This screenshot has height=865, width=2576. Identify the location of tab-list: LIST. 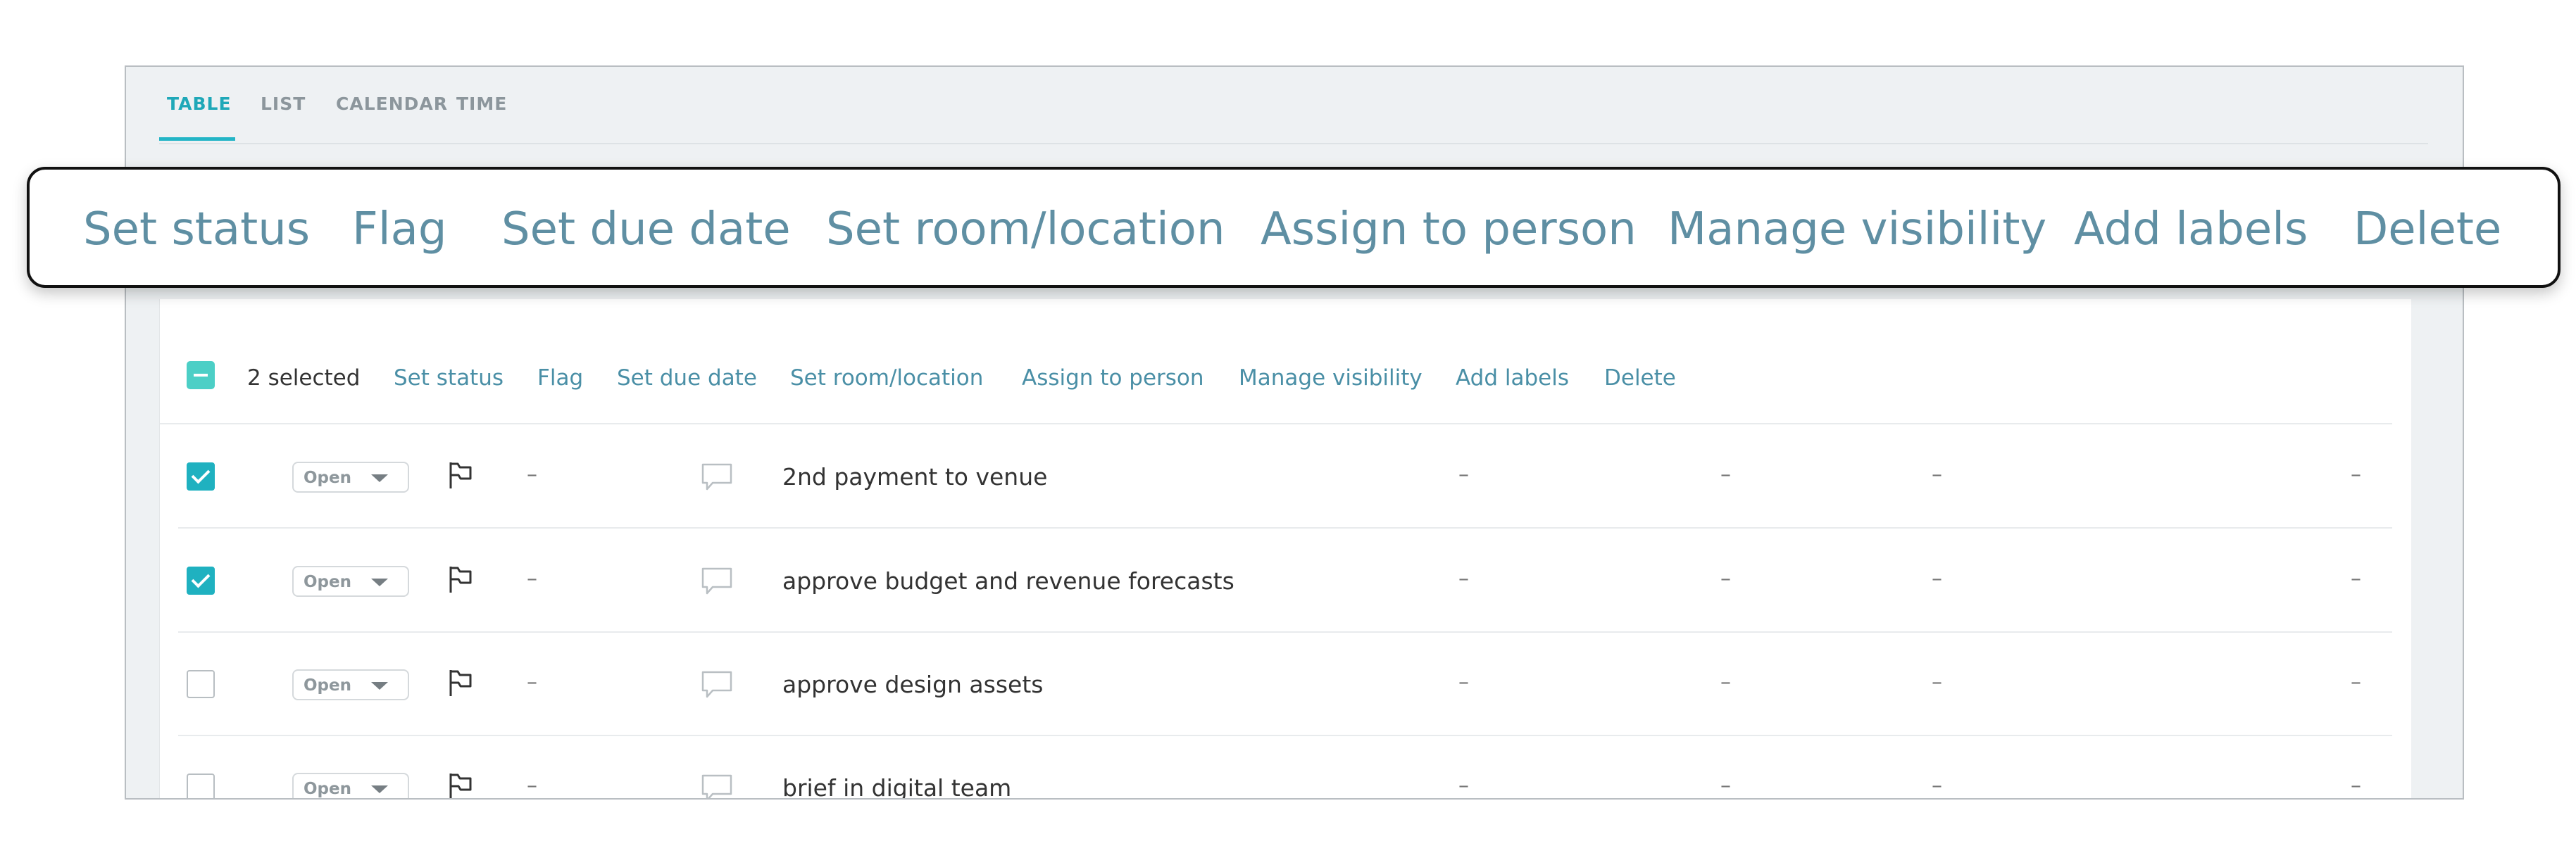
(283, 104).